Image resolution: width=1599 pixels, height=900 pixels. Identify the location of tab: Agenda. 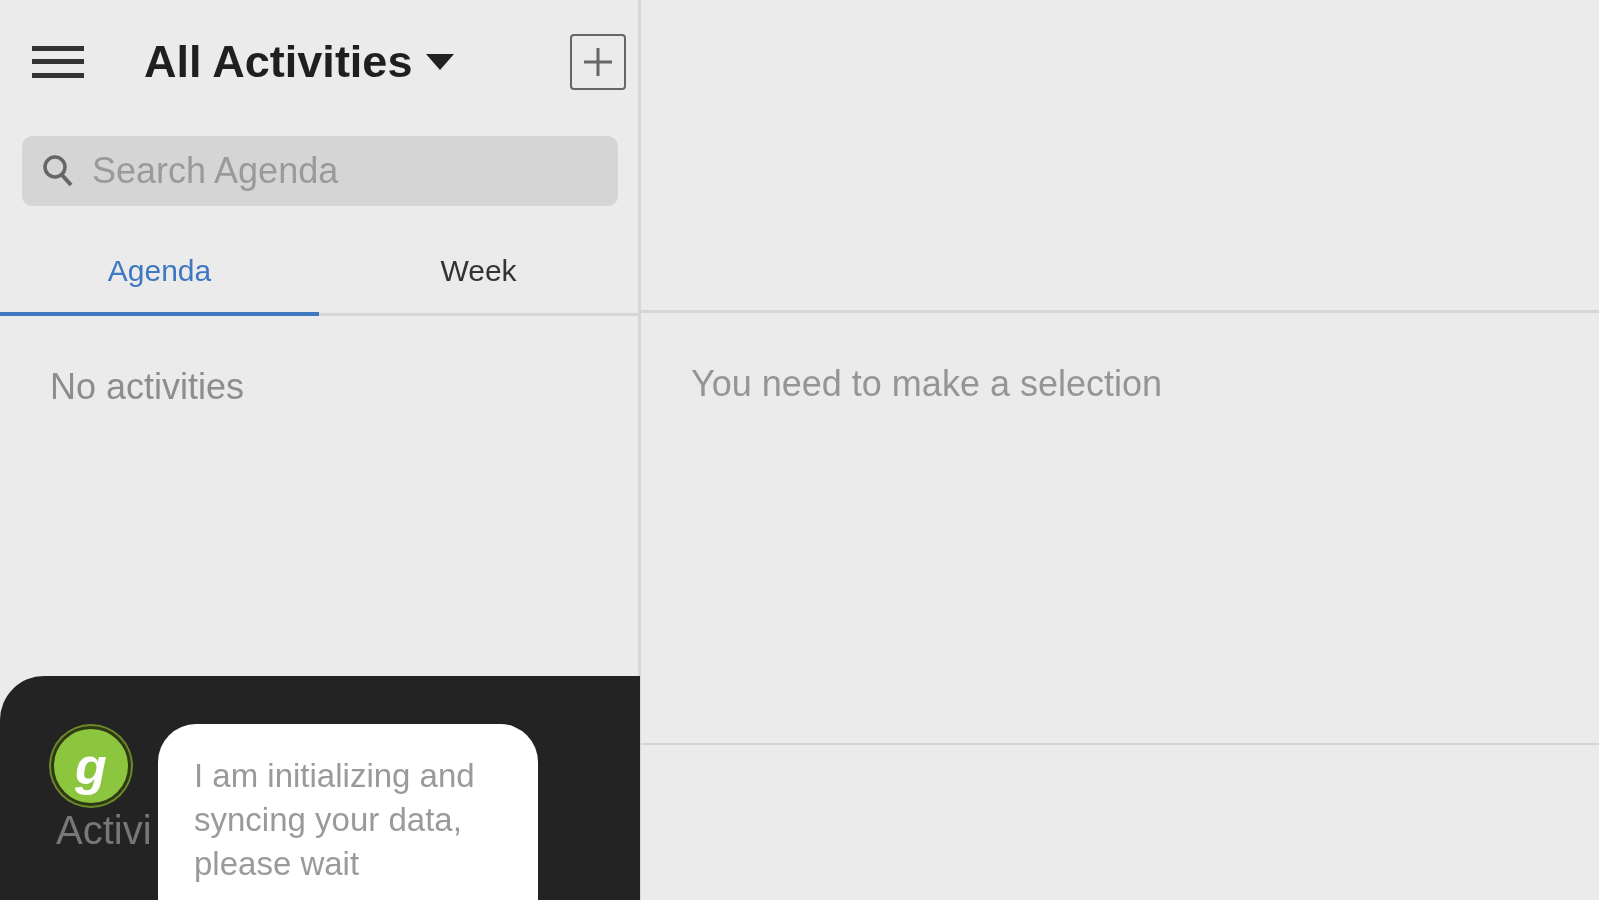
(159, 278).